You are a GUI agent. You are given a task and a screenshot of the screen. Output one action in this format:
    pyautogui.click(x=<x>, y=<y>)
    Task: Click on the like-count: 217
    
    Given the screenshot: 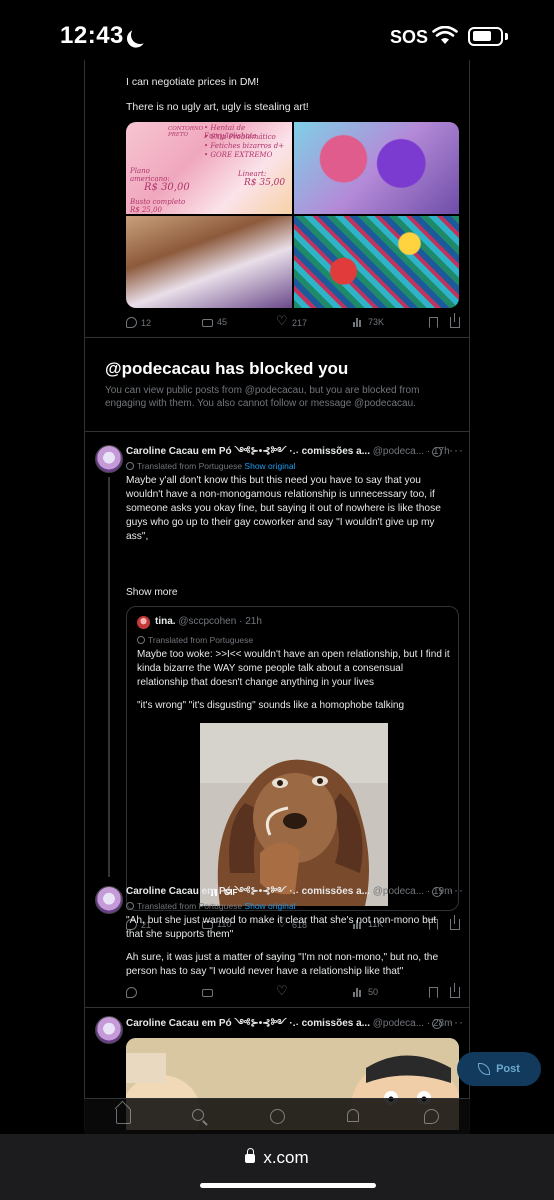 What is the action you would take?
    pyautogui.click(x=300, y=322)
    